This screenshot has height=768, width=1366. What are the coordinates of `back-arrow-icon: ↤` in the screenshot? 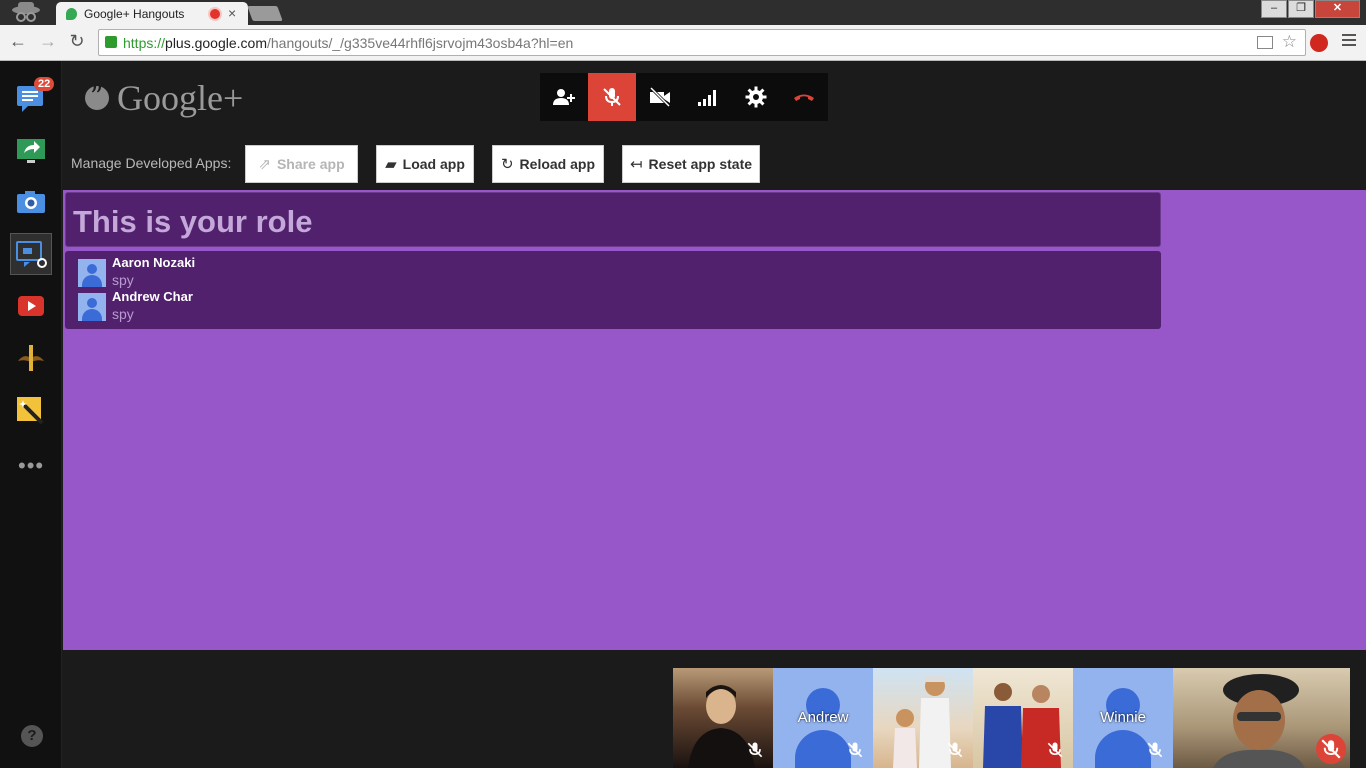 It's located at (636, 164).